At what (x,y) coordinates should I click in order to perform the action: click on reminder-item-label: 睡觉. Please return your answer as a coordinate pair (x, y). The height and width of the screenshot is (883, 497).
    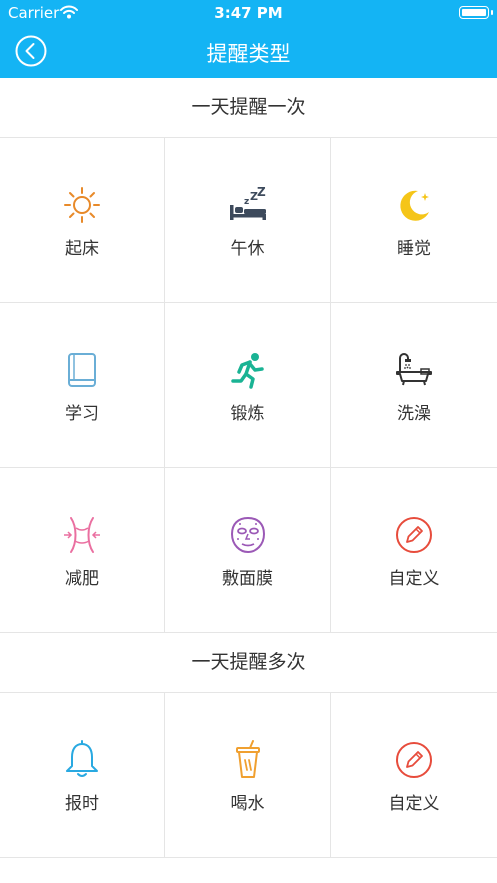
    Looking at the image, I should click on (414, 249).